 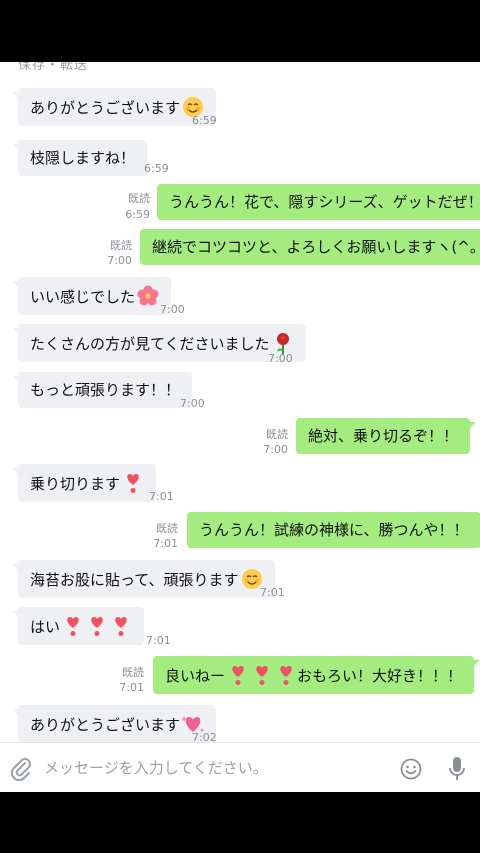 I want to click on paperclip-icon, so click(x=21, y=769).